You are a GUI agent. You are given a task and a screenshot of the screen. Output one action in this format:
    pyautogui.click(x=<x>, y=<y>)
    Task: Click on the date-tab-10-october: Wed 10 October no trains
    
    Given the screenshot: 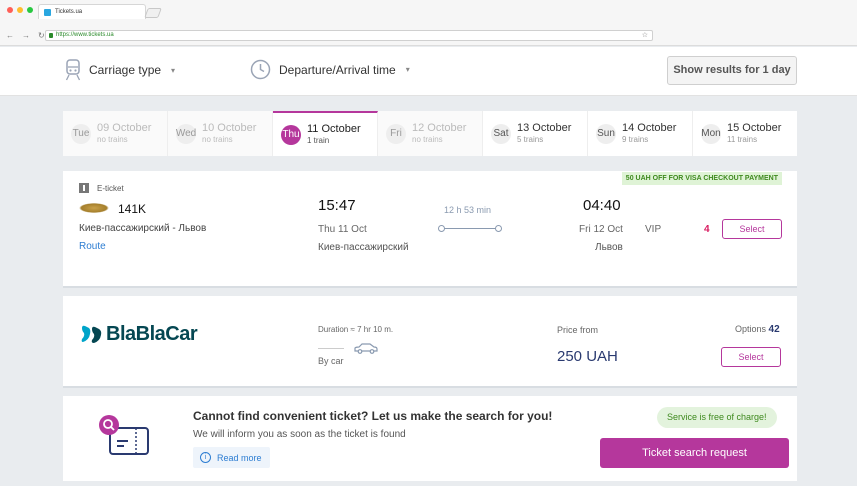 What is the action you would take?
    pyautogui.click(x=220, y=133)
    